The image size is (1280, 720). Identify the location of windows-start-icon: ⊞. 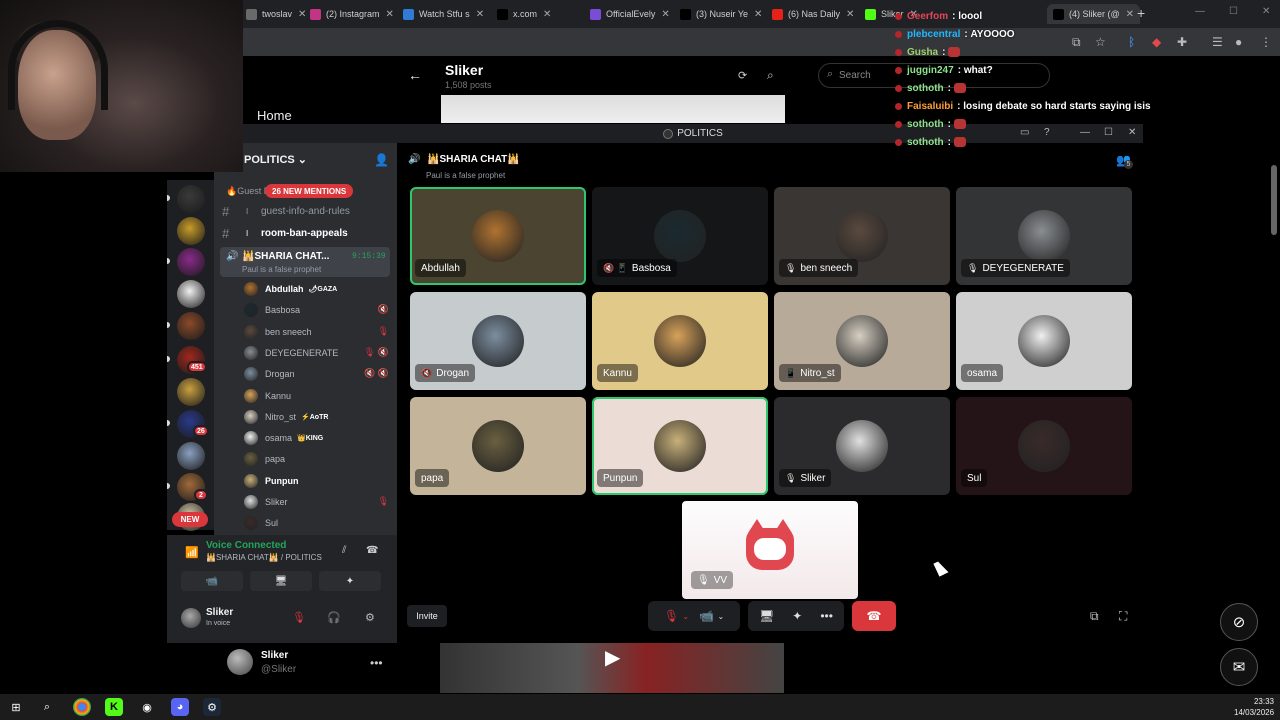
(16, 707).